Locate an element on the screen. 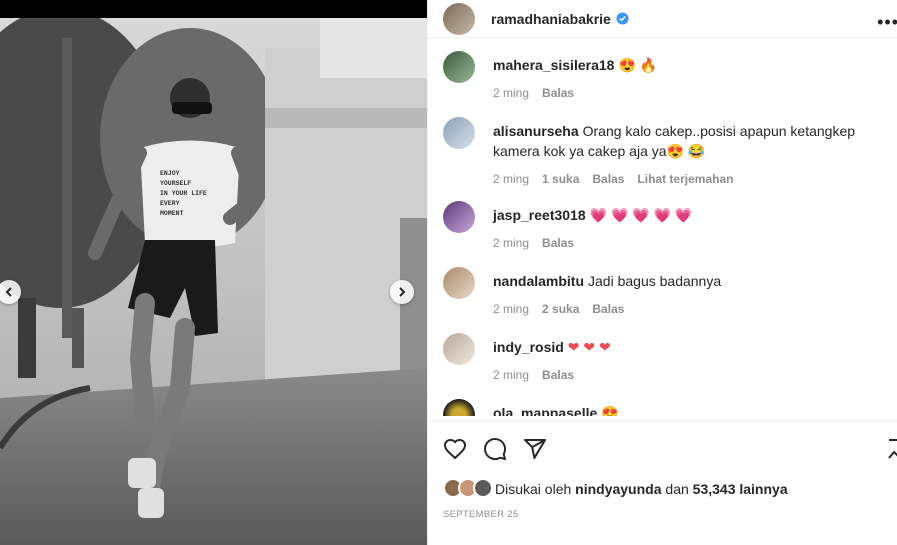  next-photo-button is located at coordinates (402, 292).